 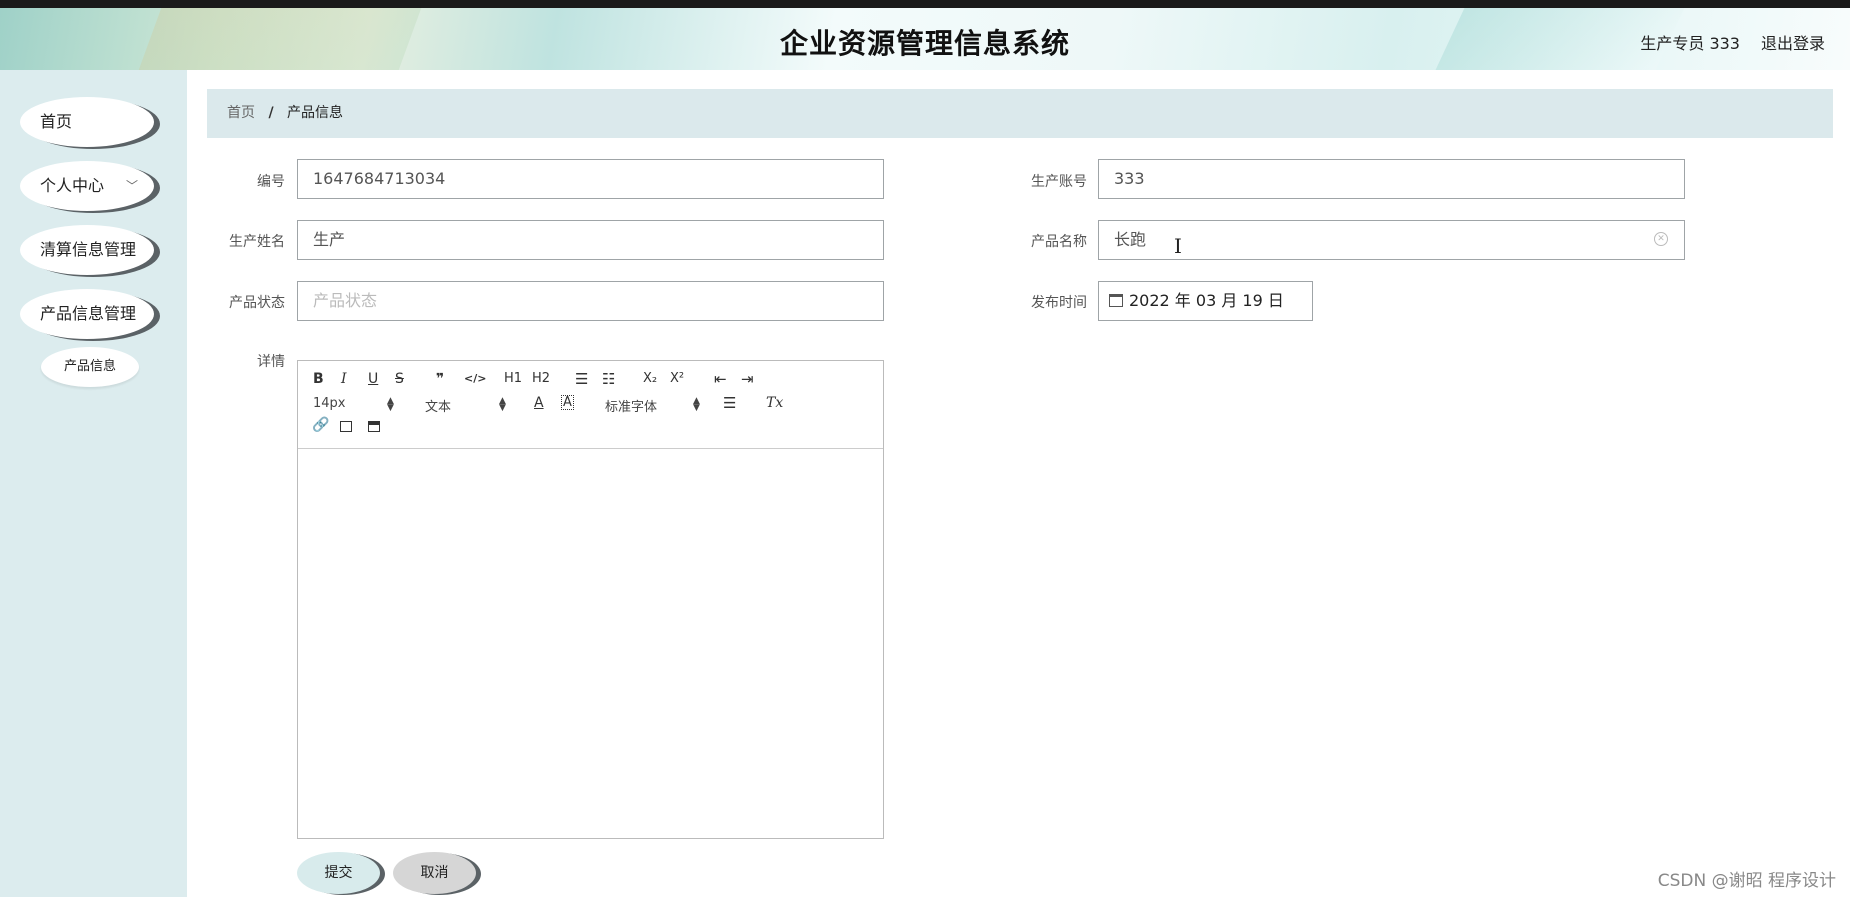 What do you see at coordinates (541, 378) in the screenshot?
I see `h2-button: H2` at bounding box center [541, 378].